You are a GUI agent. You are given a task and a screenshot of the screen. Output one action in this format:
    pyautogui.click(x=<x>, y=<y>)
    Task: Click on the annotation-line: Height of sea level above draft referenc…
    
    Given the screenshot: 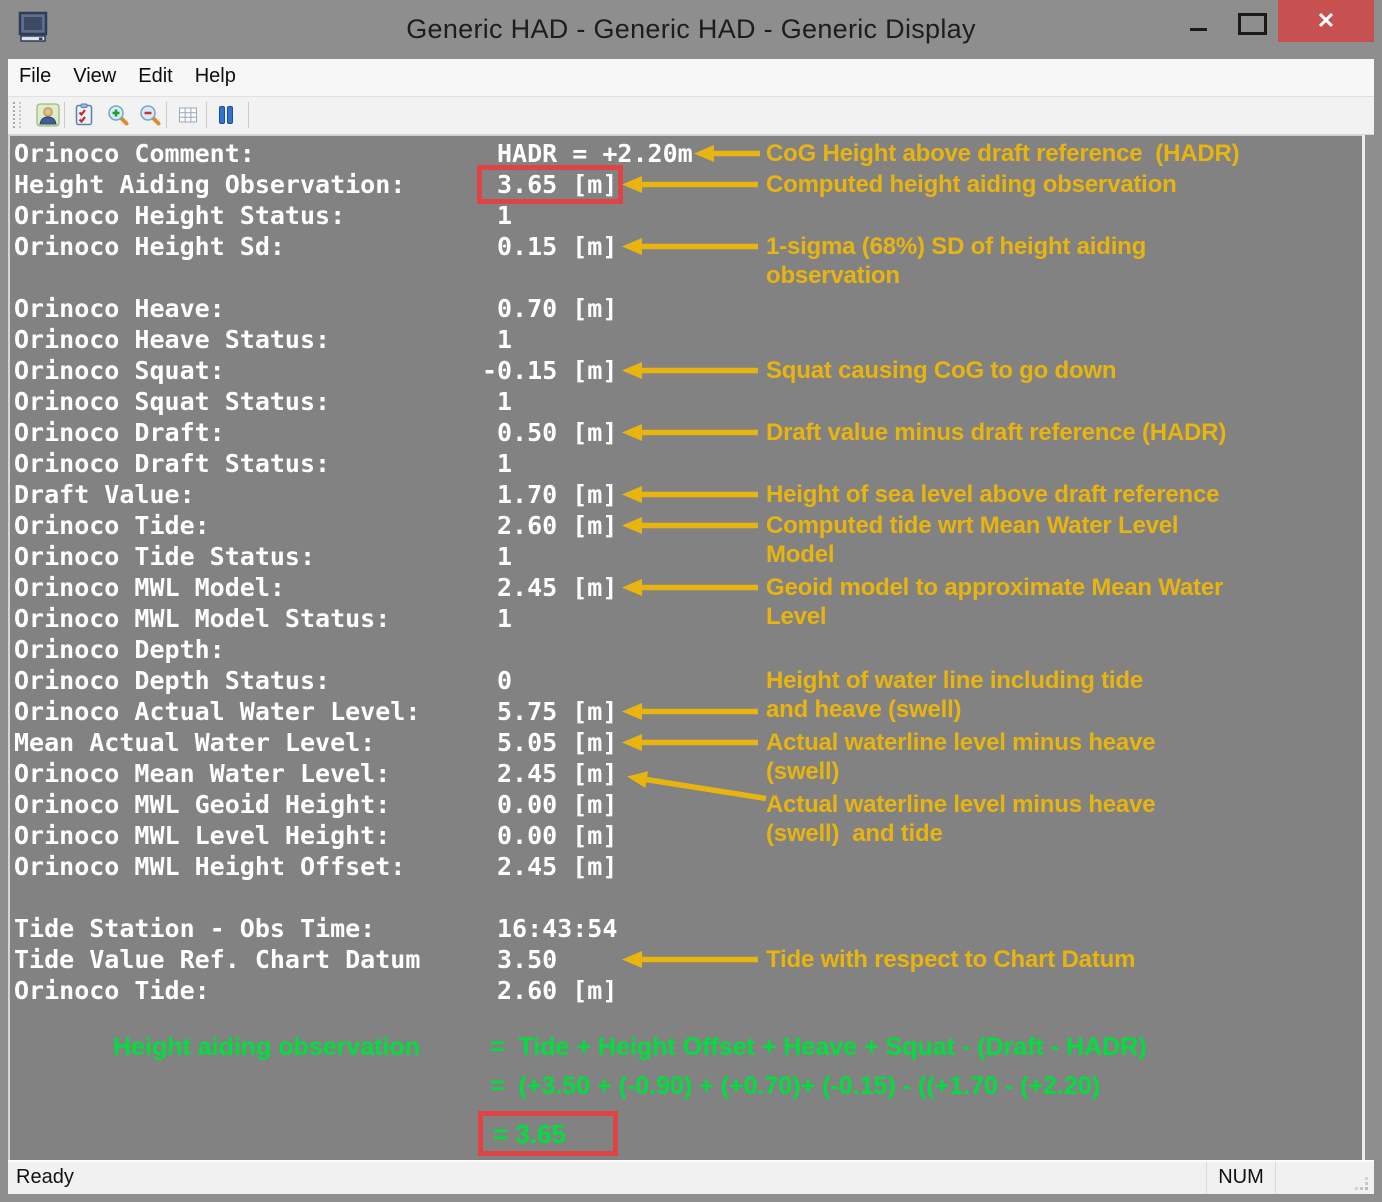 What is the action you would take?
    pyautogui.click(x=993, y=494)
    